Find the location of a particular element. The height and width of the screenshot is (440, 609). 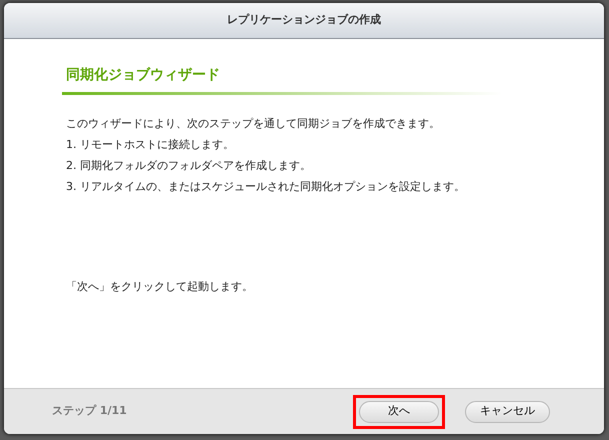

window-title: レプリケーションジョブの作成 is located at coordinates (304, 20).